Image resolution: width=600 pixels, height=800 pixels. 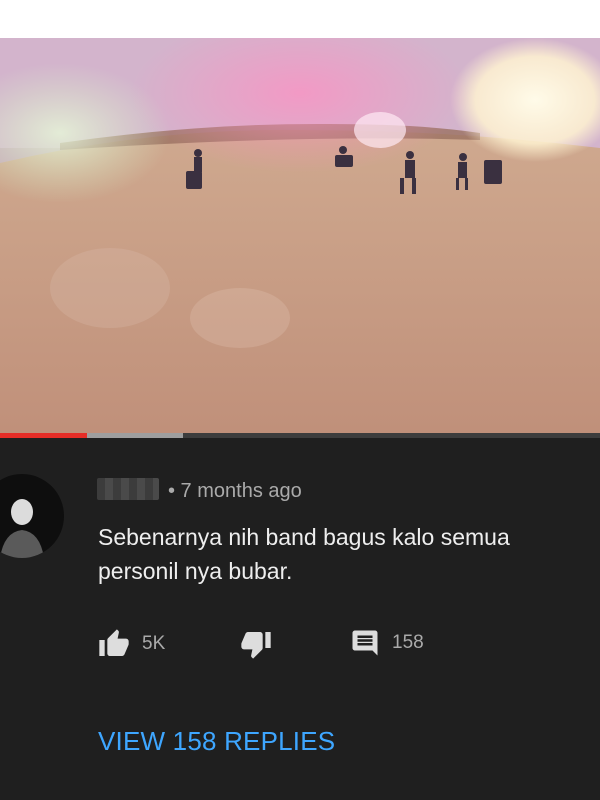 I want to click on thumbs-down-icon, so click(x=256, y=645).